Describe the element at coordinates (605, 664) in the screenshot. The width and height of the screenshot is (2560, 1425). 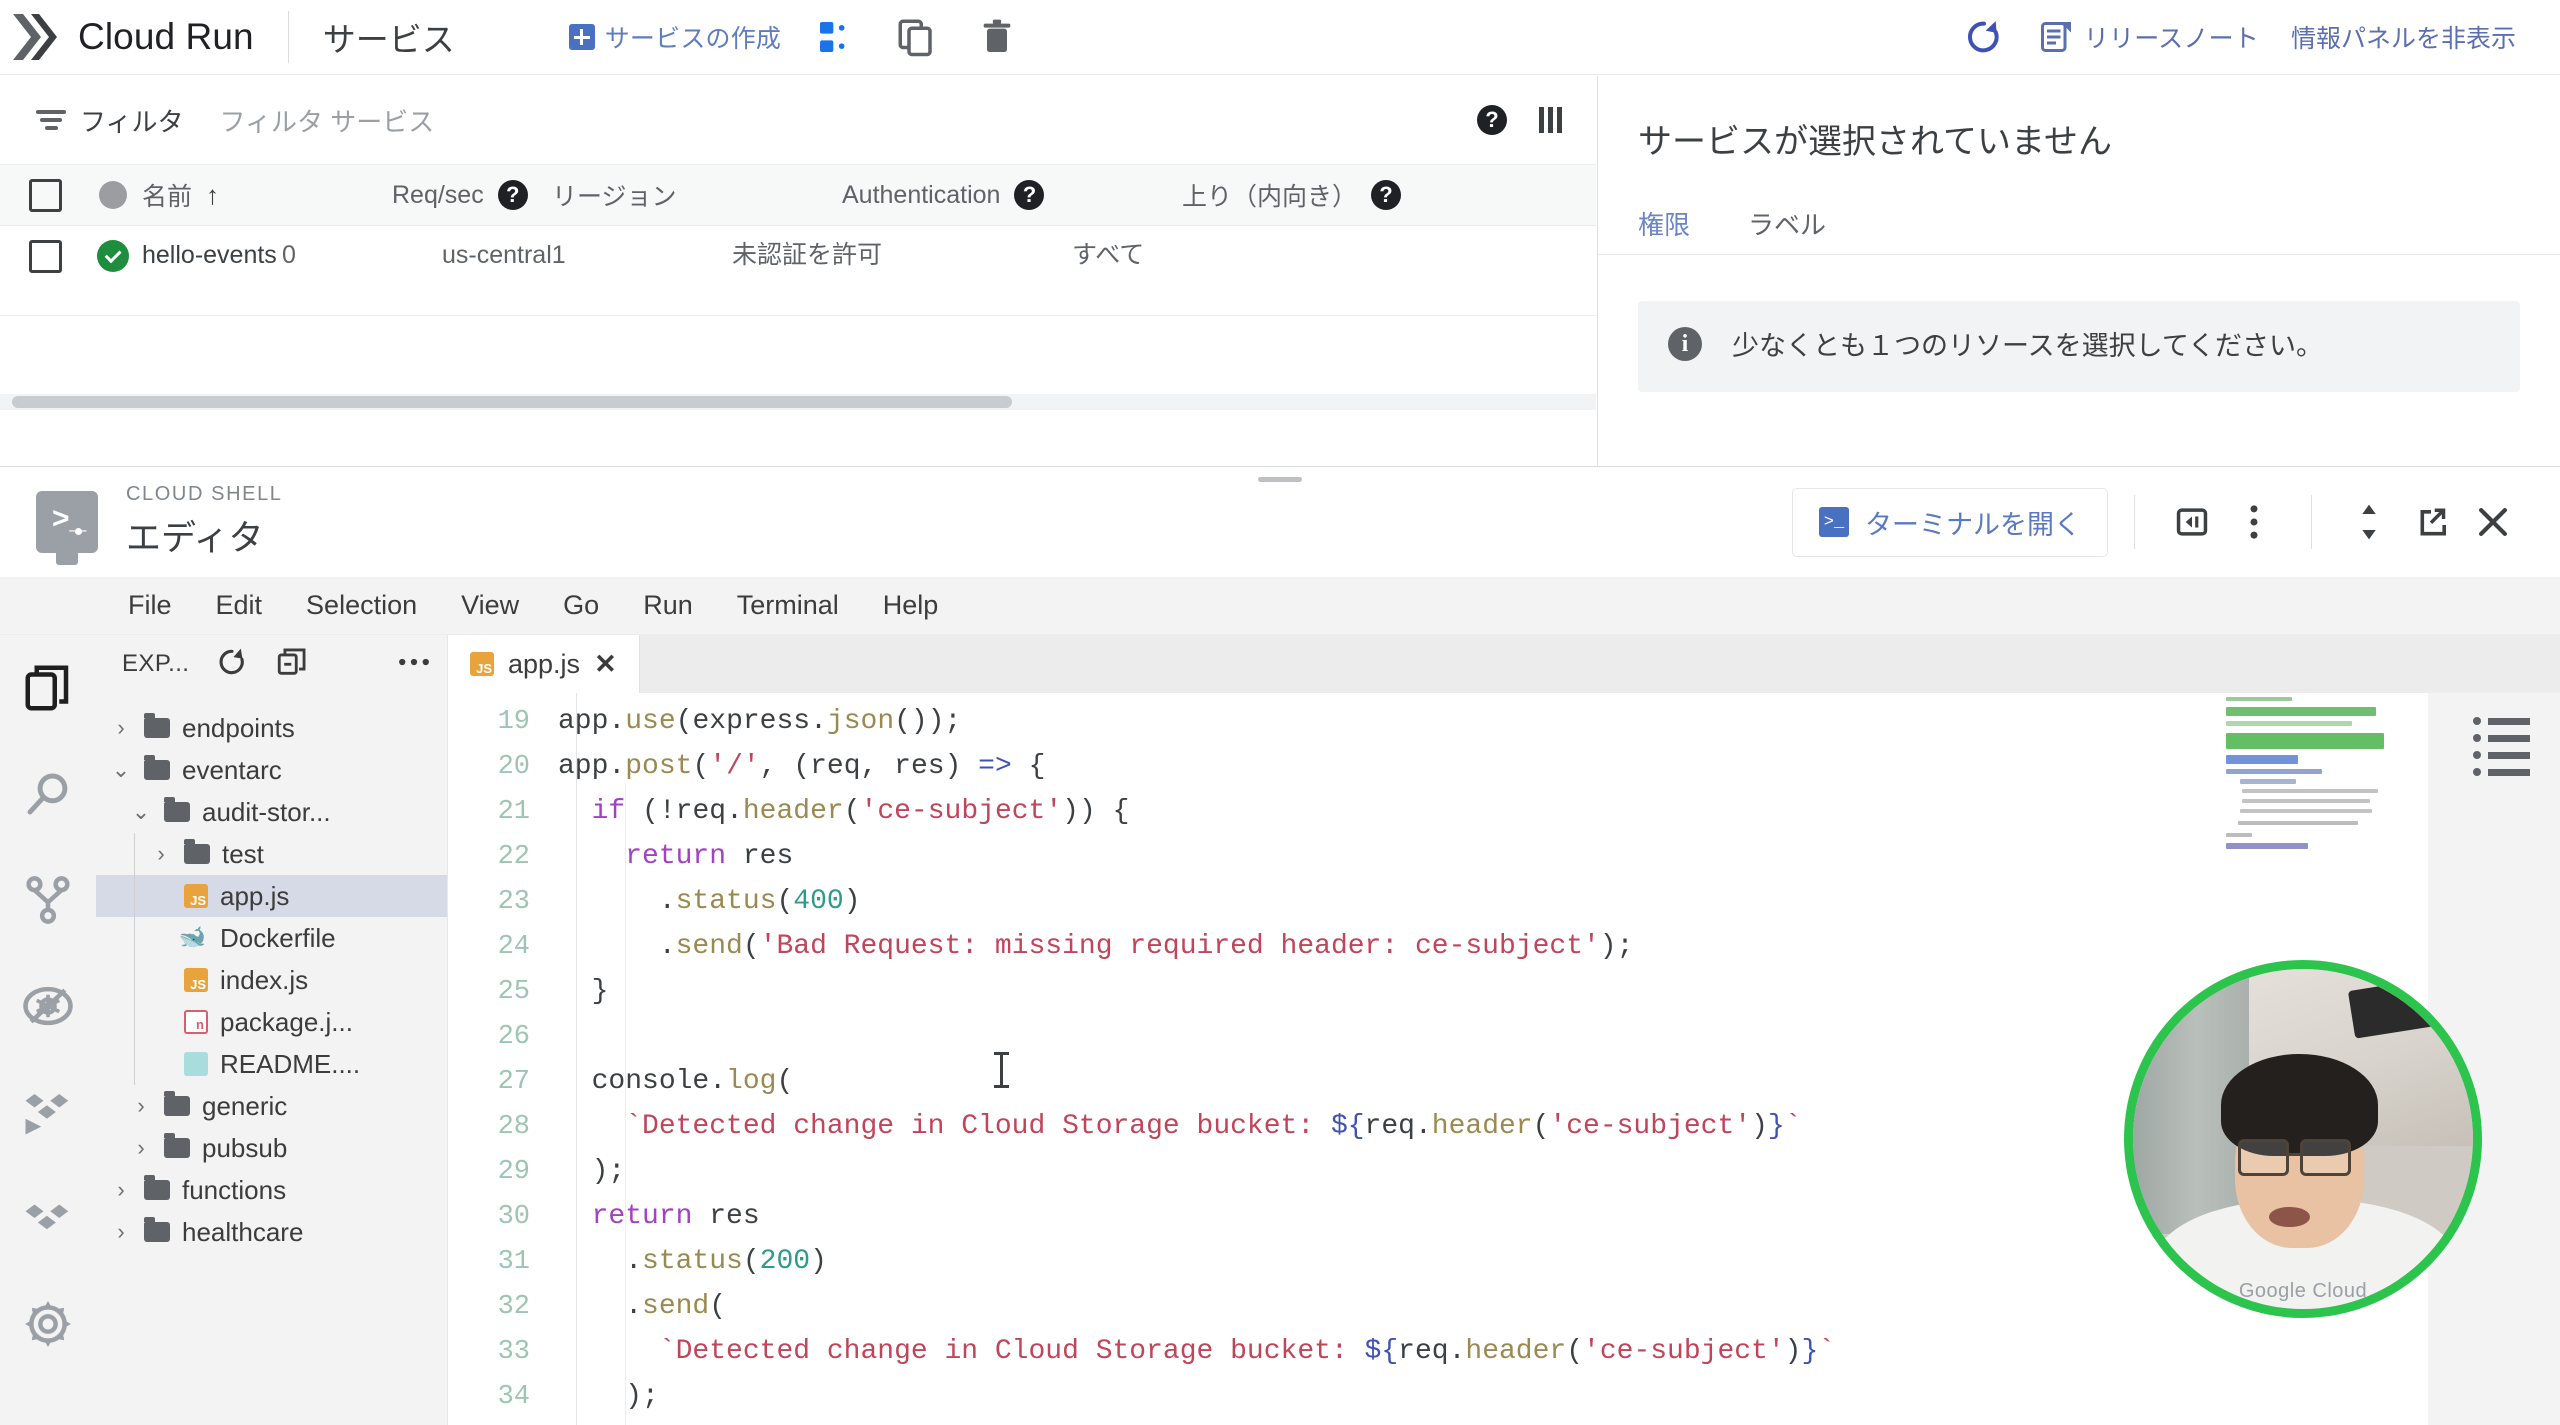
I see `close-tab-icon: ✕` at that location.